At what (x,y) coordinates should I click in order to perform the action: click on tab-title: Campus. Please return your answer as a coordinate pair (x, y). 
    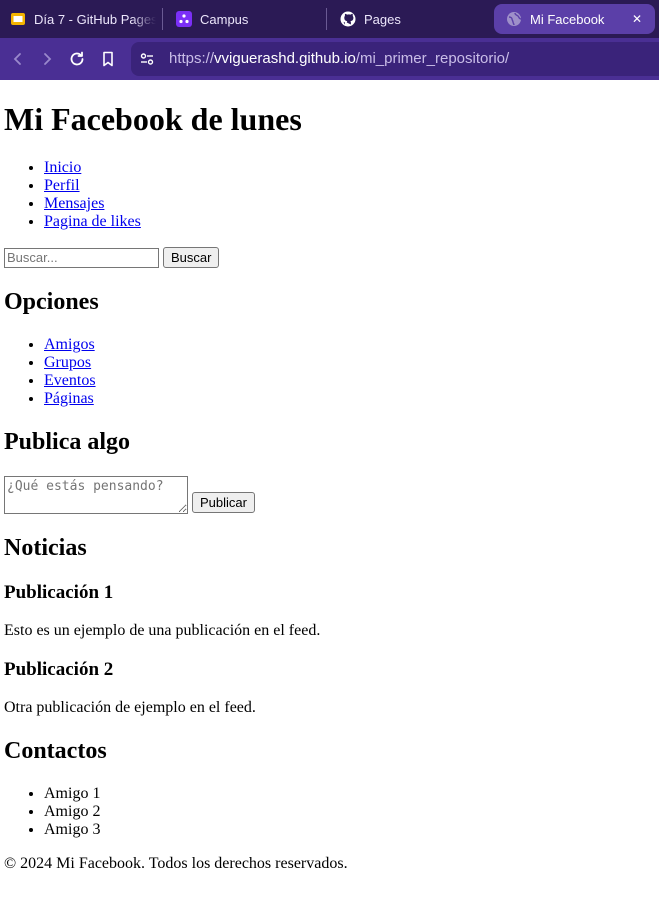
    Looking at the image, I should click on (224, 19).